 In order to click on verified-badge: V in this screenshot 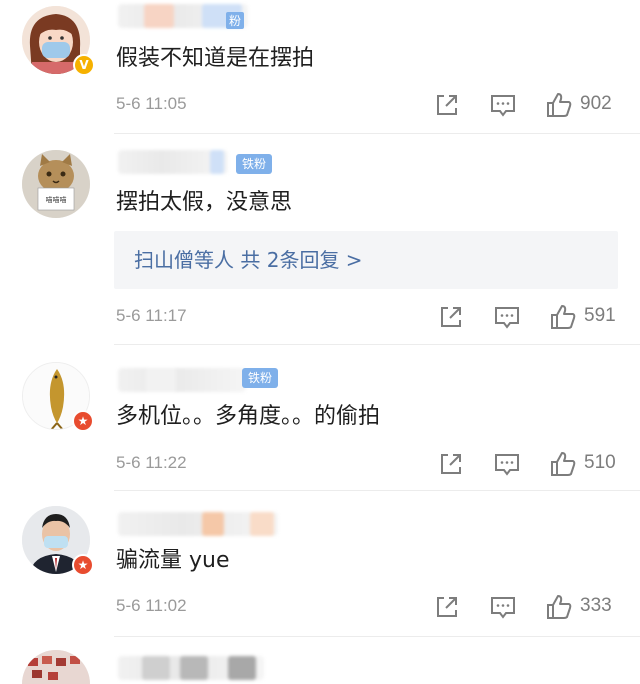, I will do `click(84, 65)`.